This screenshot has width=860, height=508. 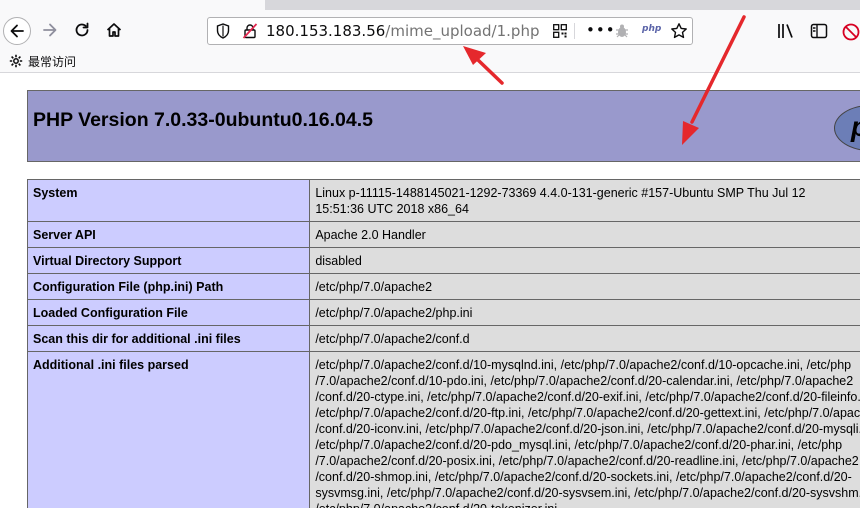 What do you see at coordinates (370, 235) in the screenshot?
I see `value-text: Apache 2.0 Handler` at bounding box center [370, 235].